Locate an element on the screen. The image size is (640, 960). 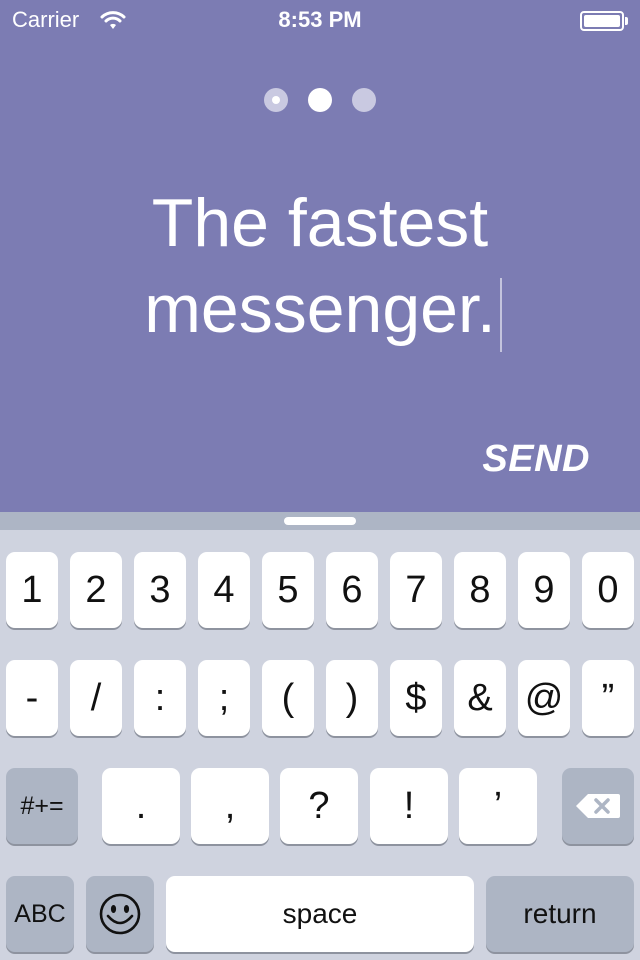
emoji-icon is located at coordinates (120, 914).